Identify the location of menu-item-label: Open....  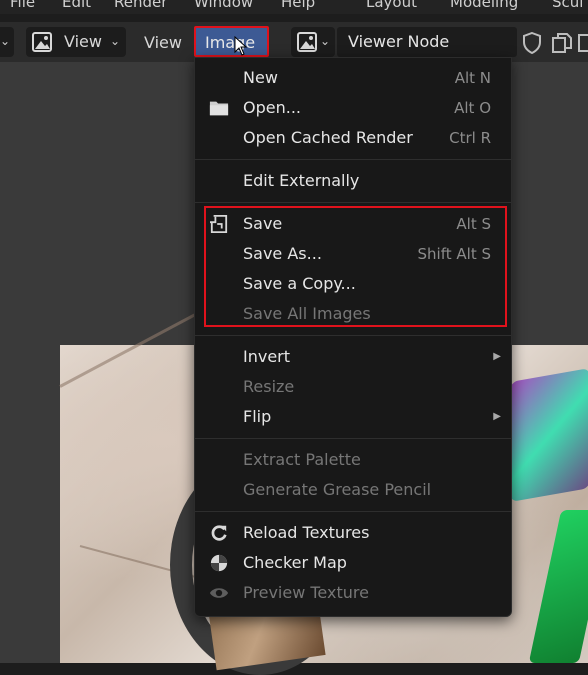
(272, 107).